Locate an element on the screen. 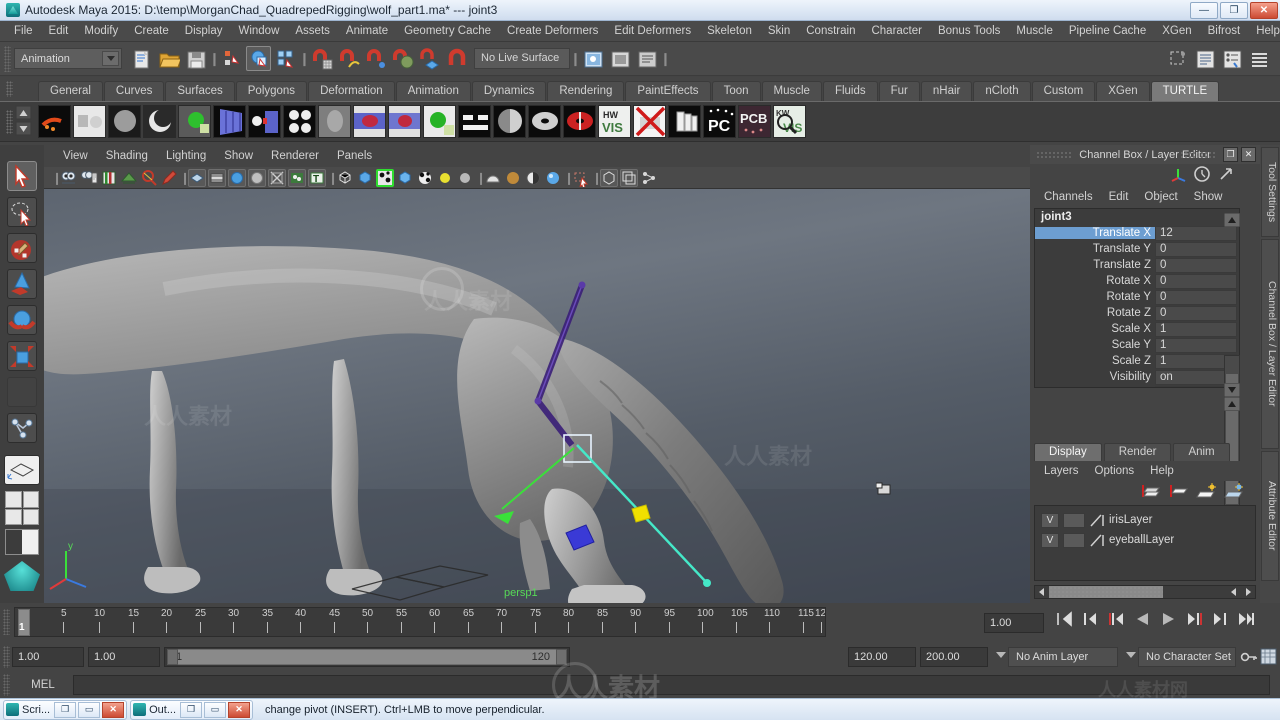  channel-row-scale-y: Scale Y 1 is located at coordinates (1137, 345).